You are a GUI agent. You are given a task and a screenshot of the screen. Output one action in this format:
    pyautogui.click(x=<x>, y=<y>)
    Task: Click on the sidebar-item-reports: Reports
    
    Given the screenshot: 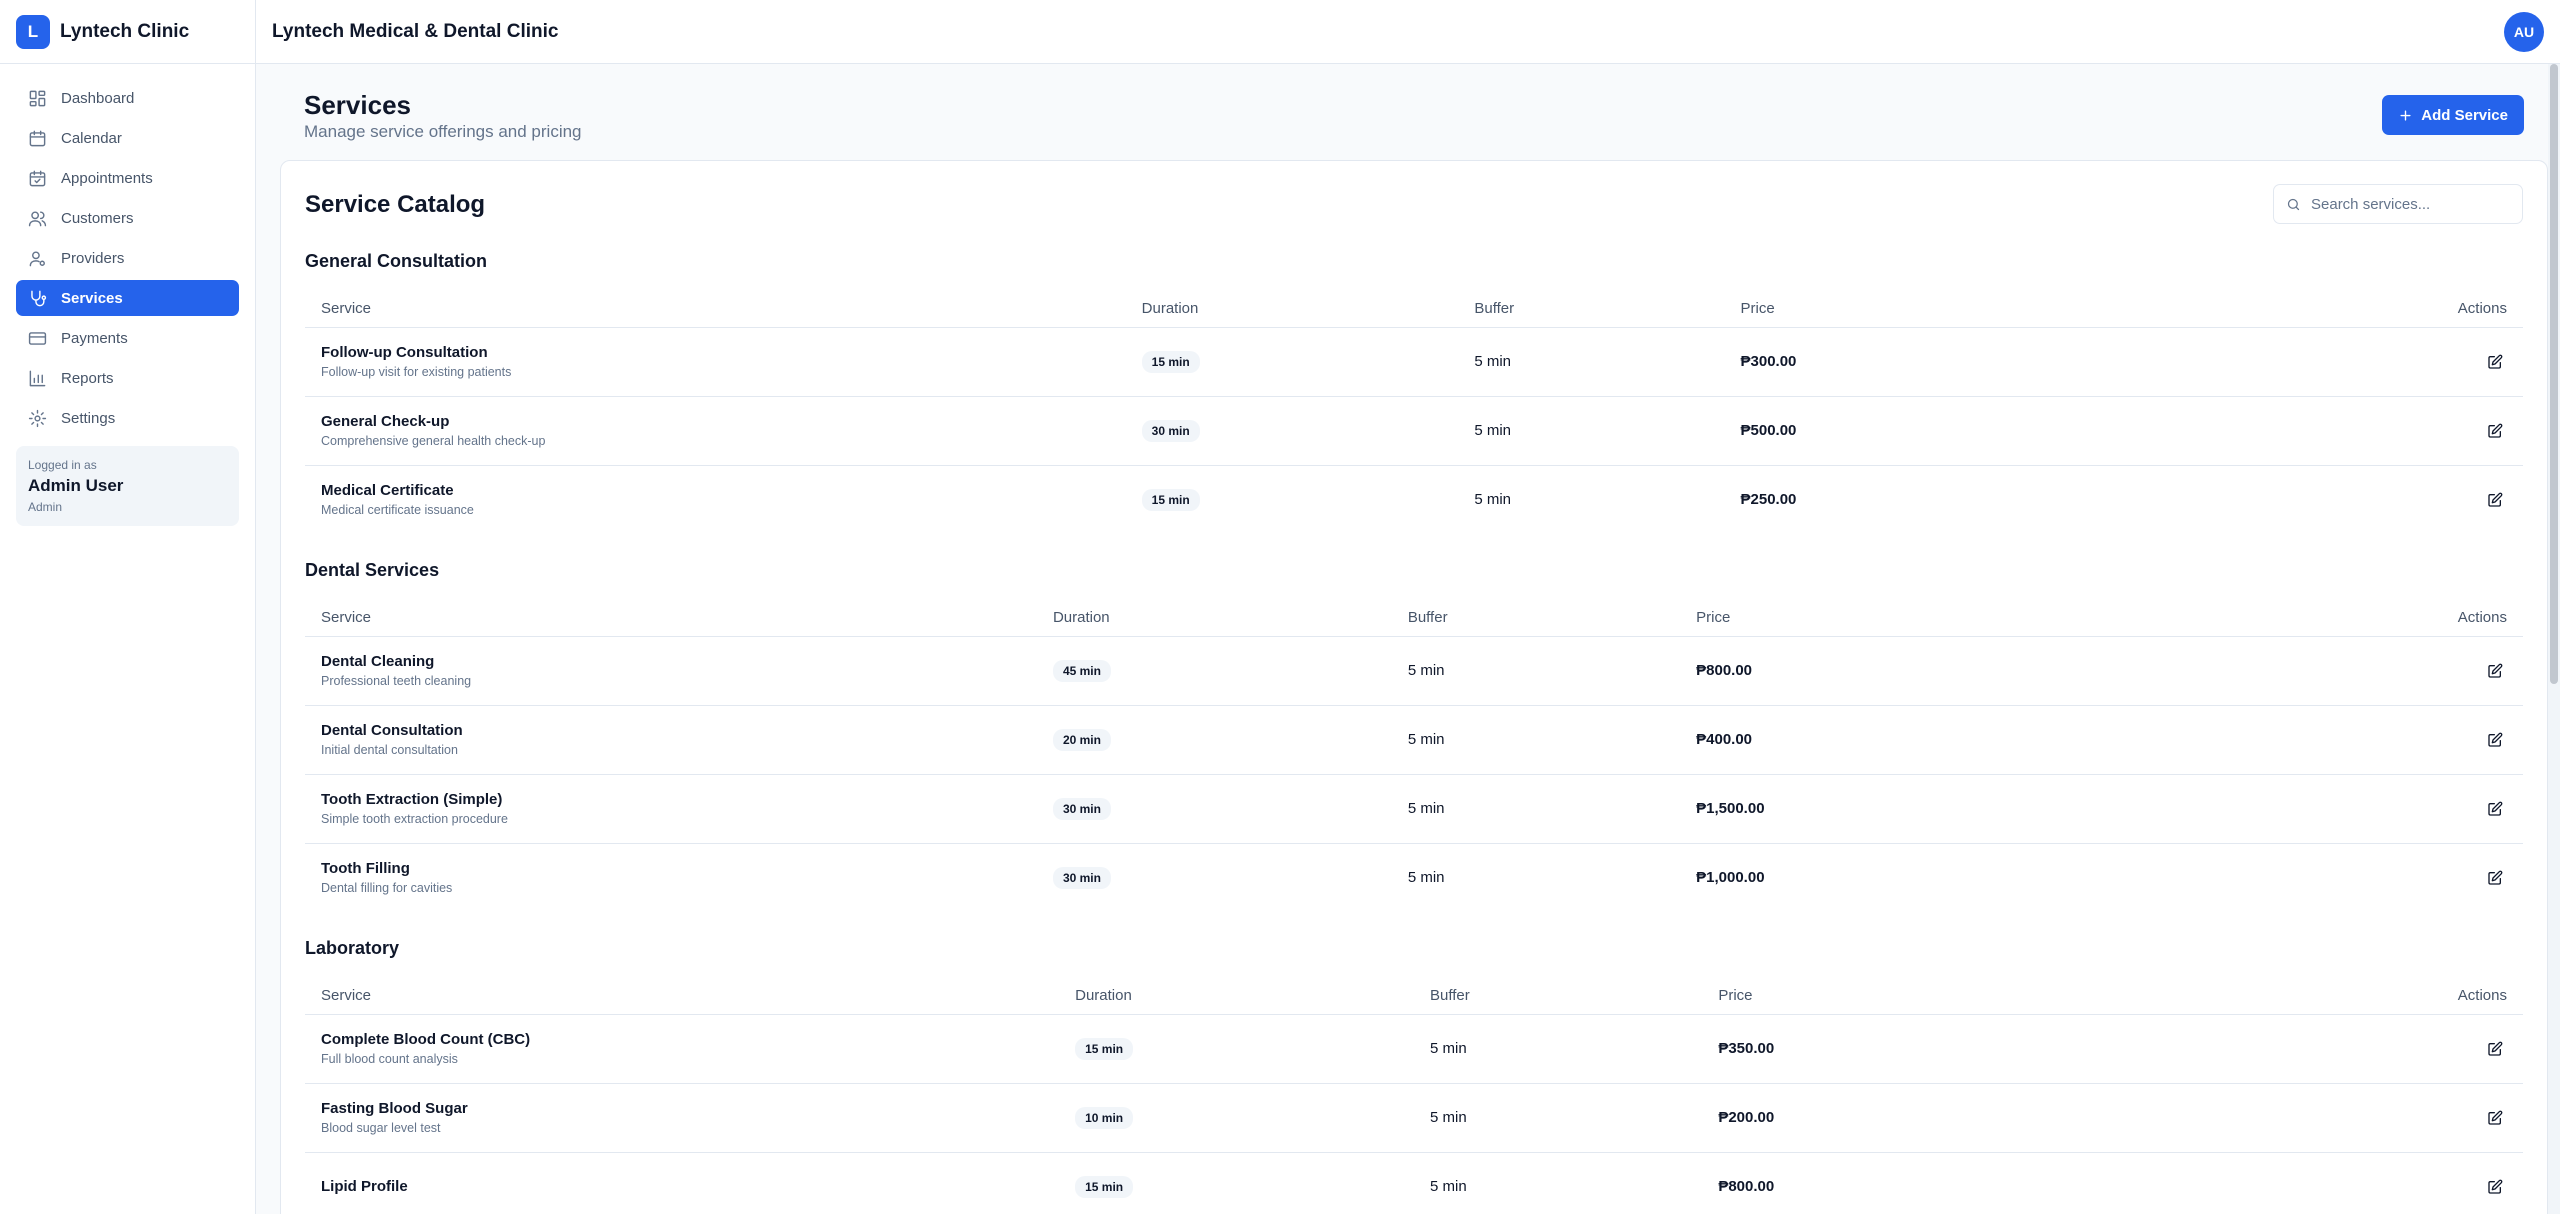 What is the action you would take?
    pyautogui.click(x=127, y=378)
    